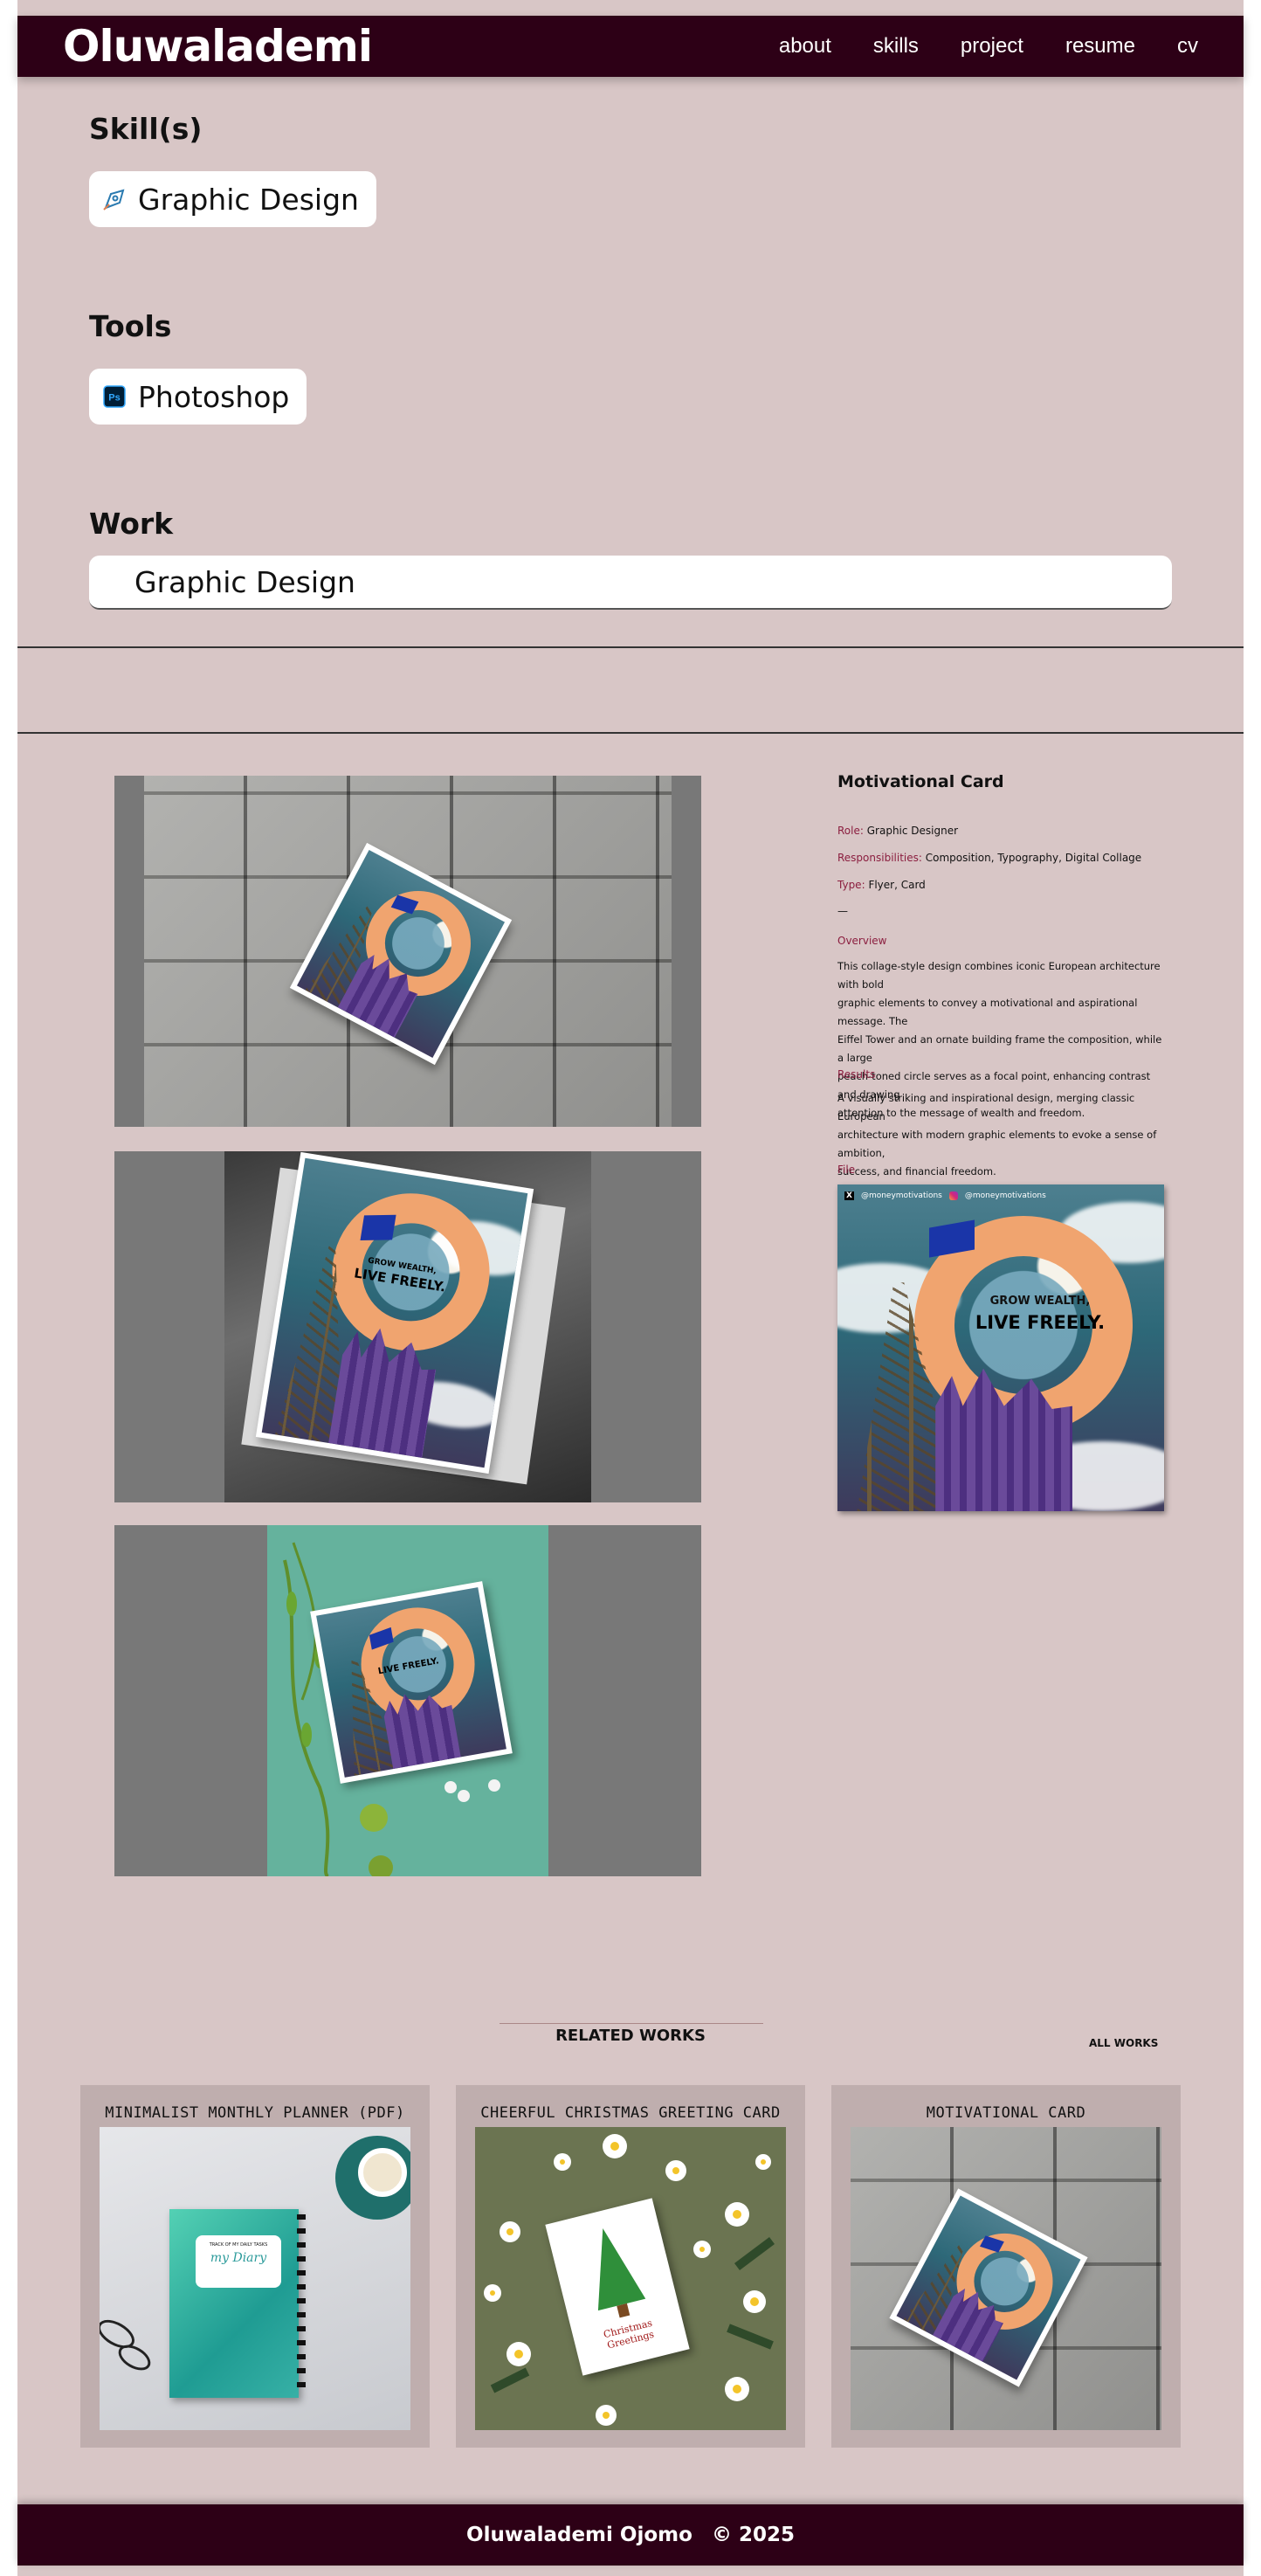 The width and height of the screenshot is (1261, 2576). I want to click on nav-link-about: about, so click(805, 46).